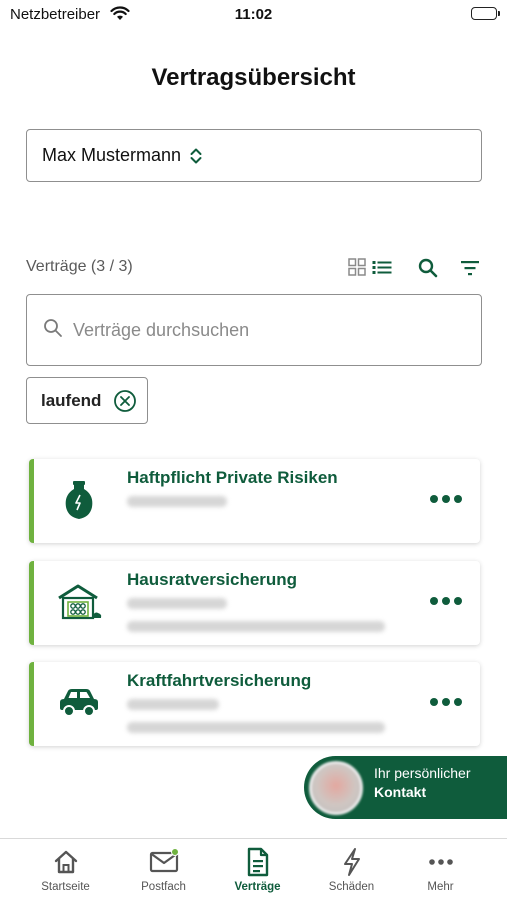 The height and width of the screenshot is (900, 507). I want to click on search-icon, so click(428, 270).